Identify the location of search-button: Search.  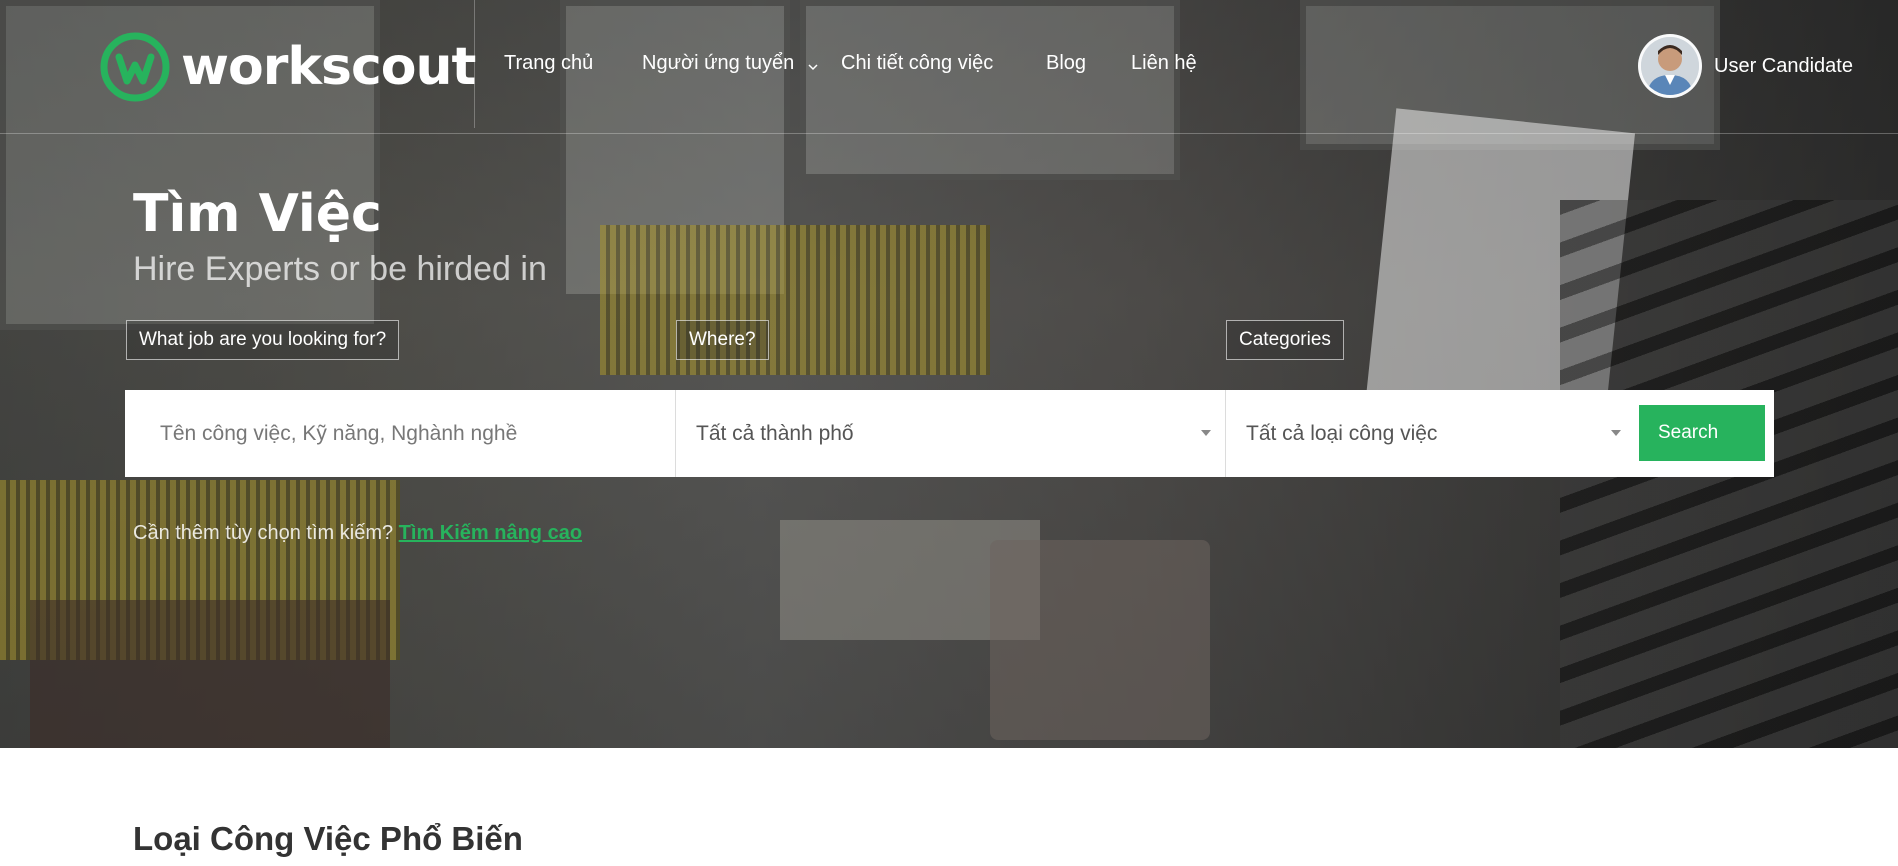
(1702, 433).